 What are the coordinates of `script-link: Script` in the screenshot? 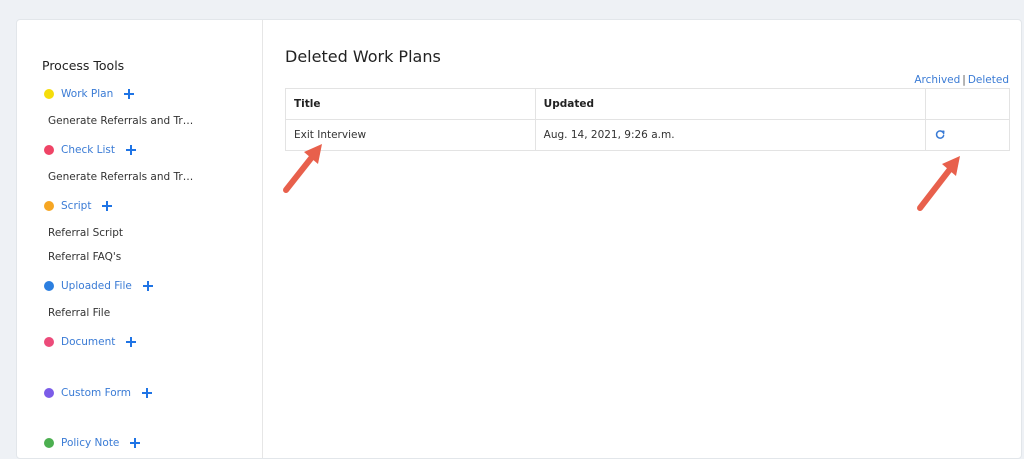 It's located at (76, 206).